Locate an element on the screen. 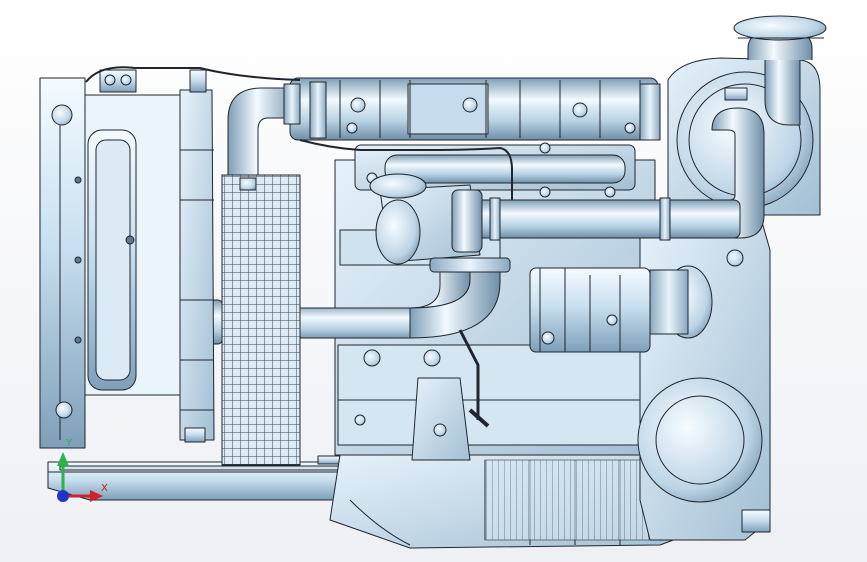 This screenshot has height=562, width=867. engine-mount is located at coordinates (441, 419).